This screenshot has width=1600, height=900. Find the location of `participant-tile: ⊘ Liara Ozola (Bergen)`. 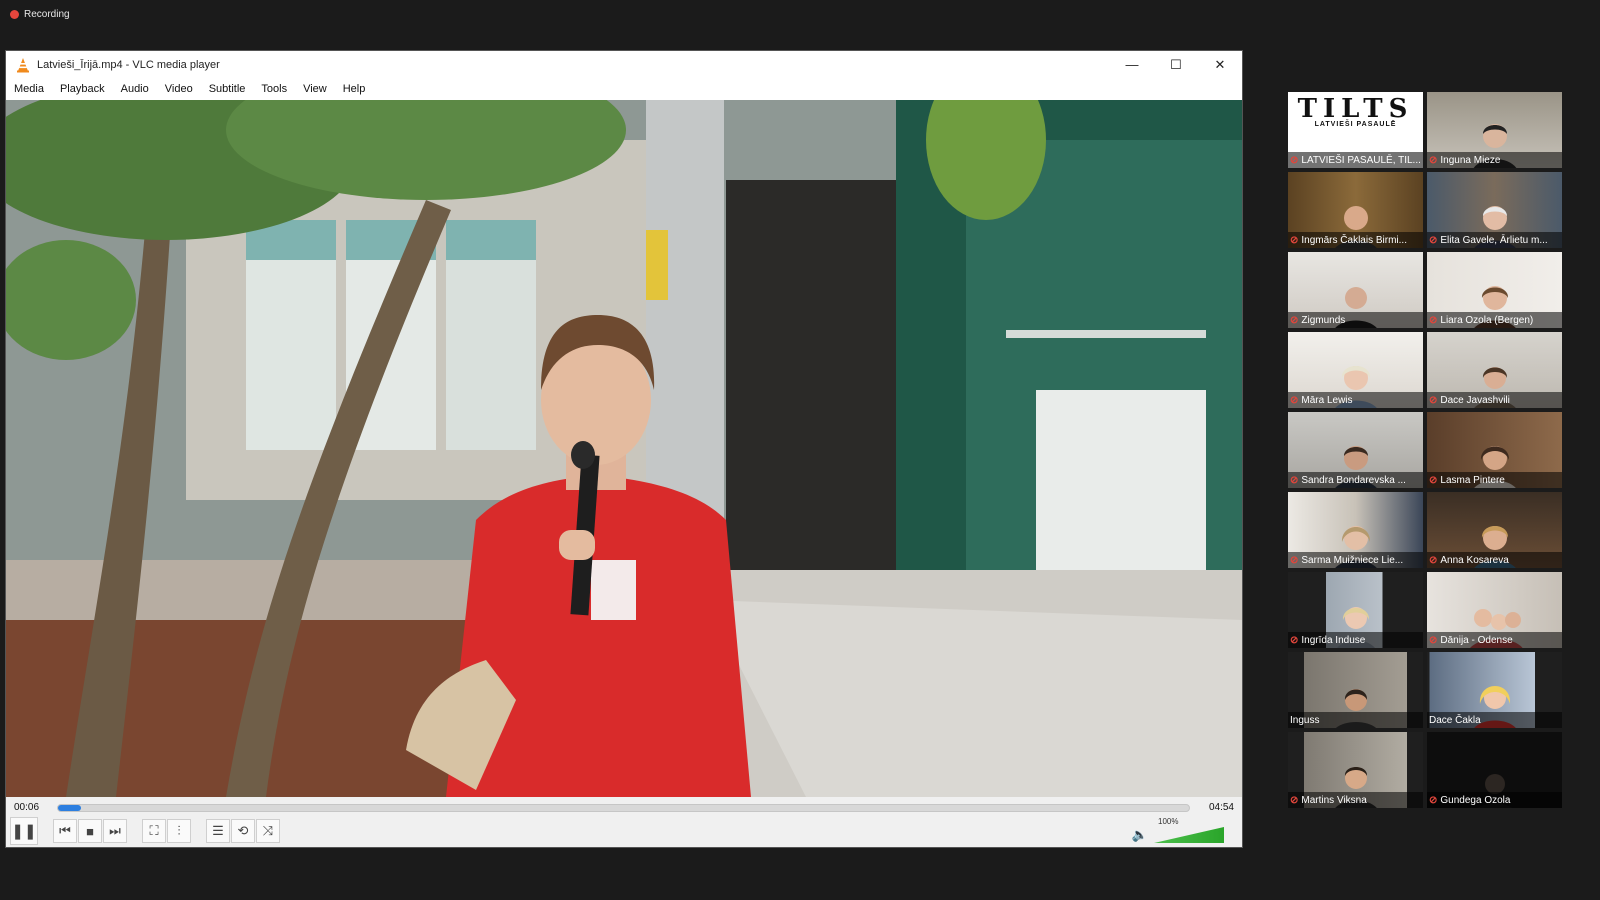

participant-tile: ⊘ Liara Ozola (Bergen) is located at coordinates (1494, 290).